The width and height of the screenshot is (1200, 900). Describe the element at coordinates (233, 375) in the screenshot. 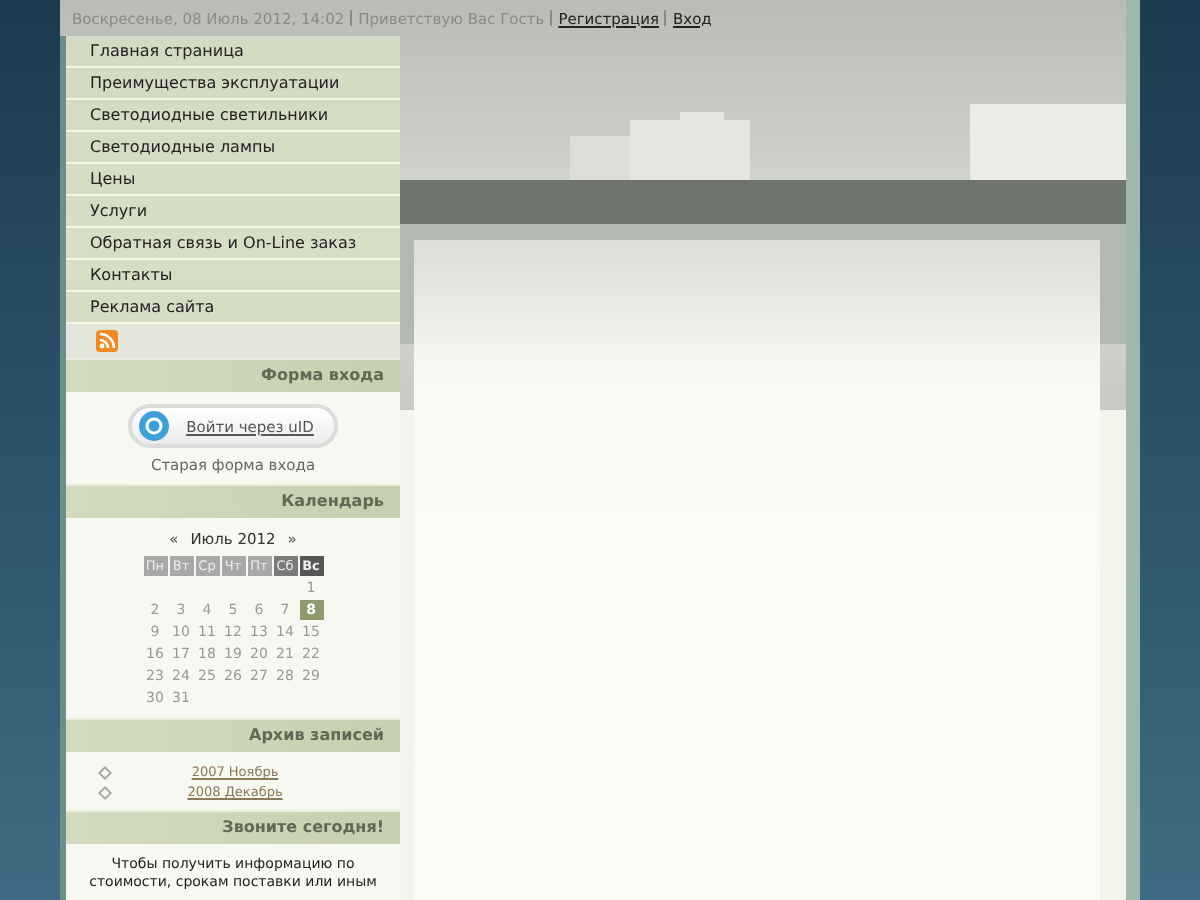

I see `section-header: Форма входа` at that location.